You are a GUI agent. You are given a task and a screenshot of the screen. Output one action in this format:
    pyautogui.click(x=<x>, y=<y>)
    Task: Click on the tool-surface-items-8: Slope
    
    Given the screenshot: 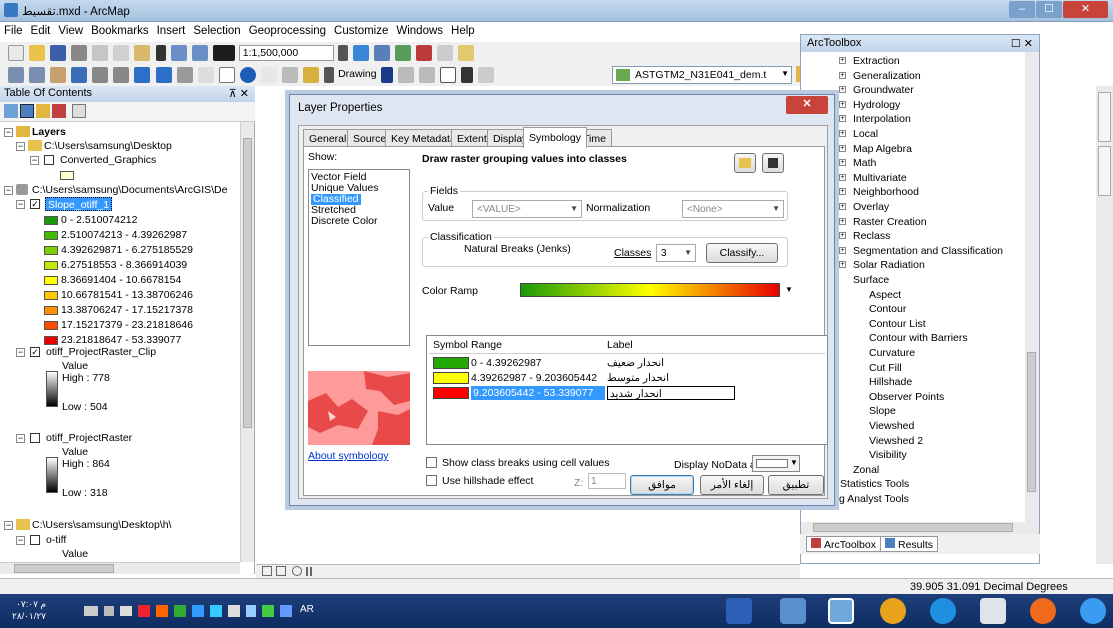 What is the action you would take?
    pyautogui.click(x=882, y=411)
    